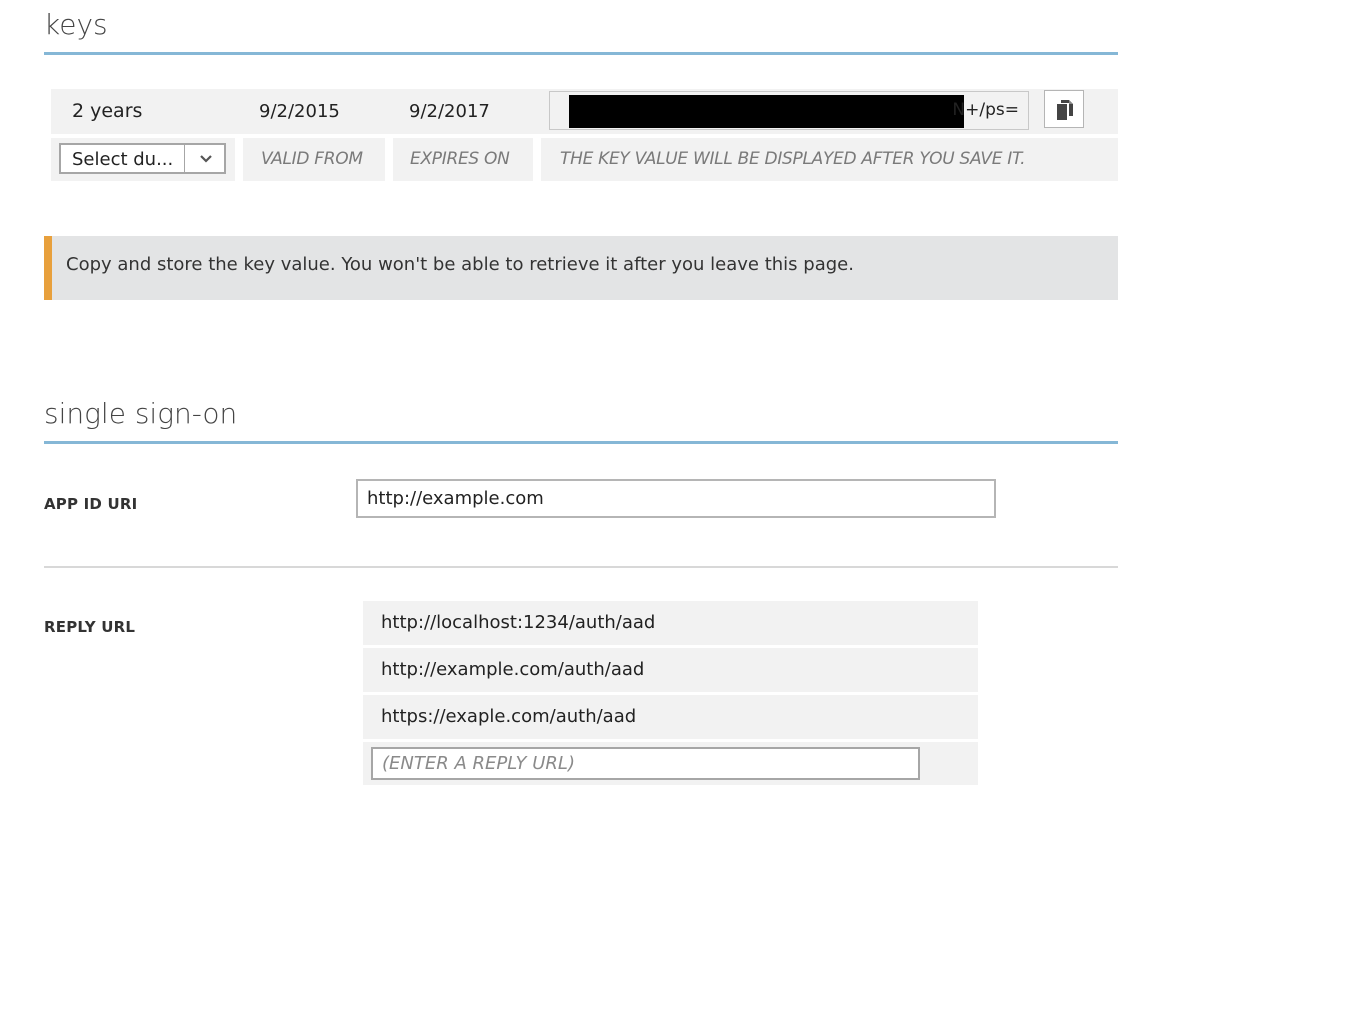  I want to click on expires-on-placeholder: EXPIRES ON, so click(460, 159).